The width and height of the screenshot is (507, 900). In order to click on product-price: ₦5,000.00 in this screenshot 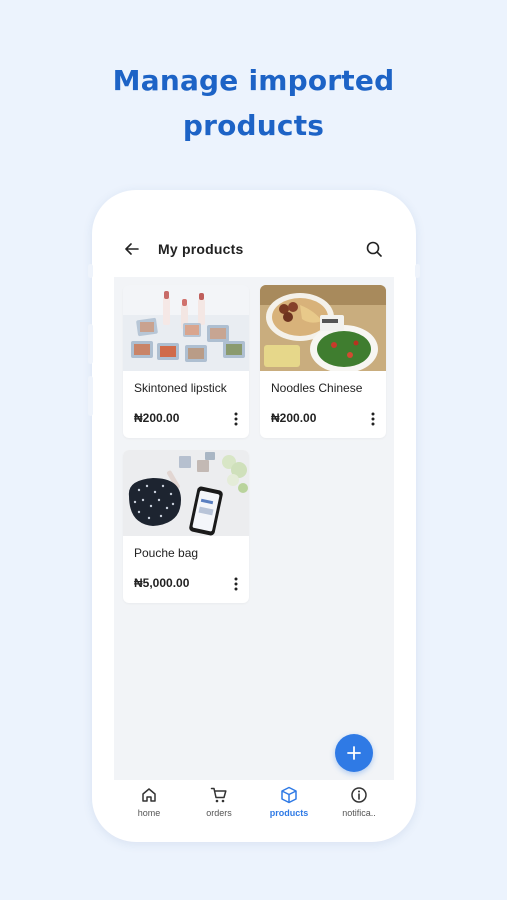, I will do `click(162, 583)`.